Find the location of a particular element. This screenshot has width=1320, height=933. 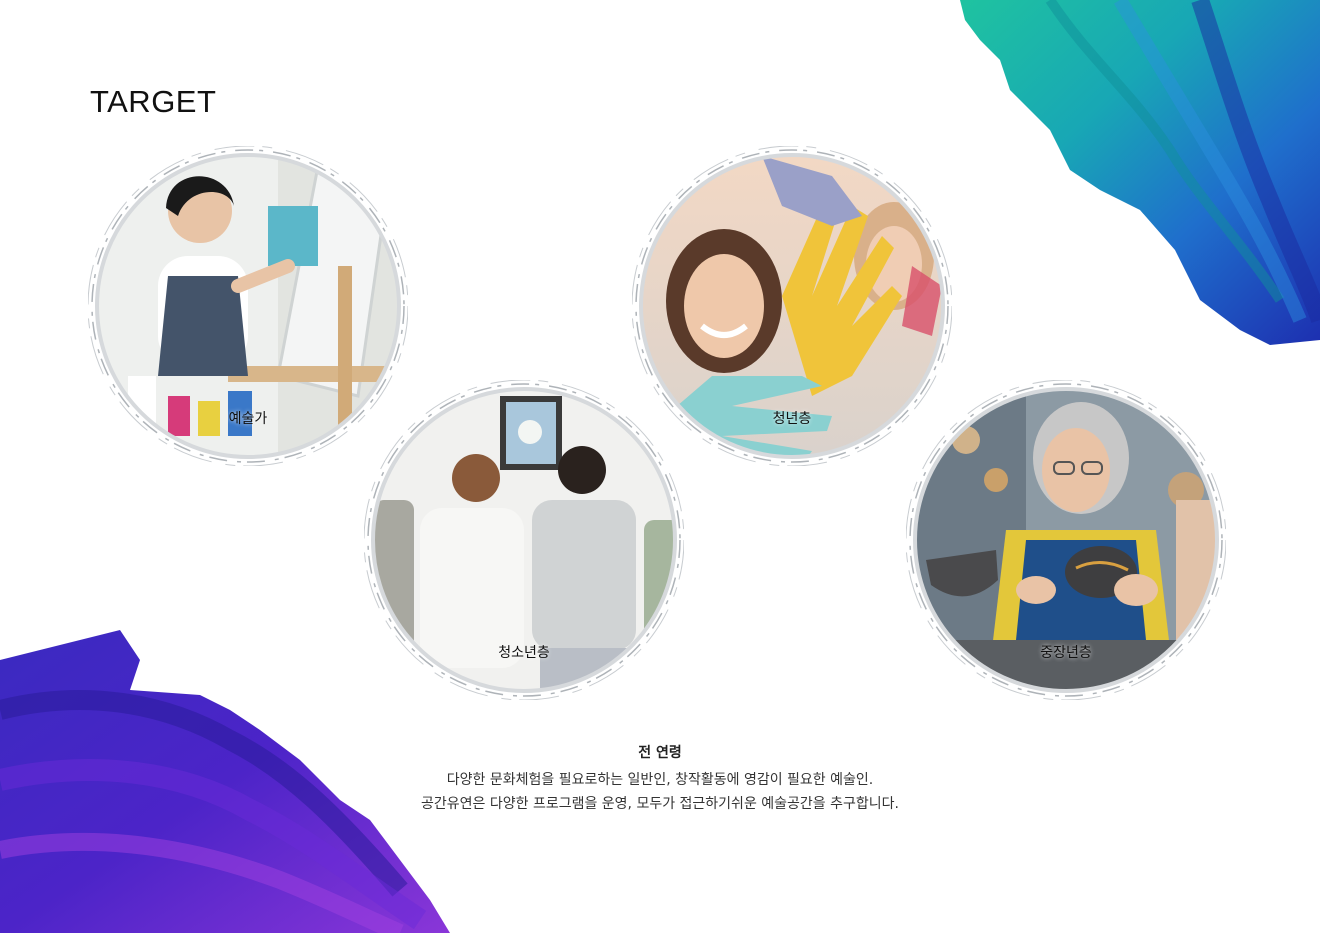

paint-brush-stroke-top-right-icon is located at coordinates (1140, 172).